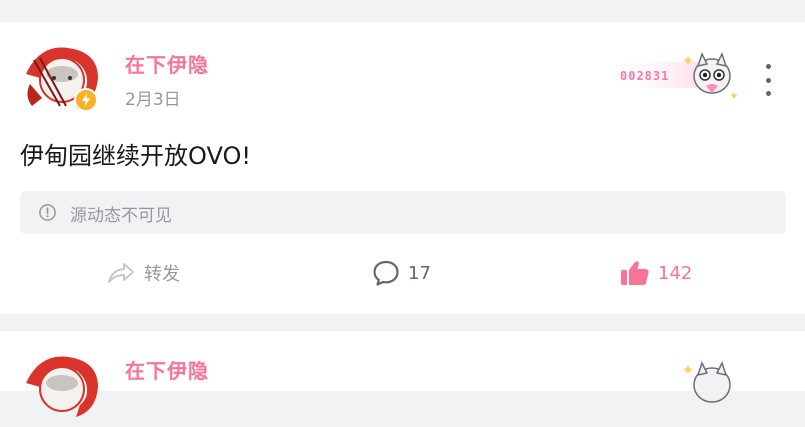 Image resolution: width=805 pixels, height=427 pixels. I want to click on feed-top-spacer, so click(402, 11).